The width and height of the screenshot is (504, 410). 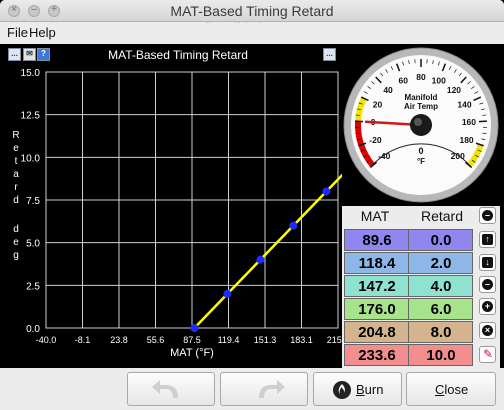 What do you see at coordinates (421, 106) in the screenshot?
I see `gauge-title-line2: Air Temp` at bounding box center [421, 106].